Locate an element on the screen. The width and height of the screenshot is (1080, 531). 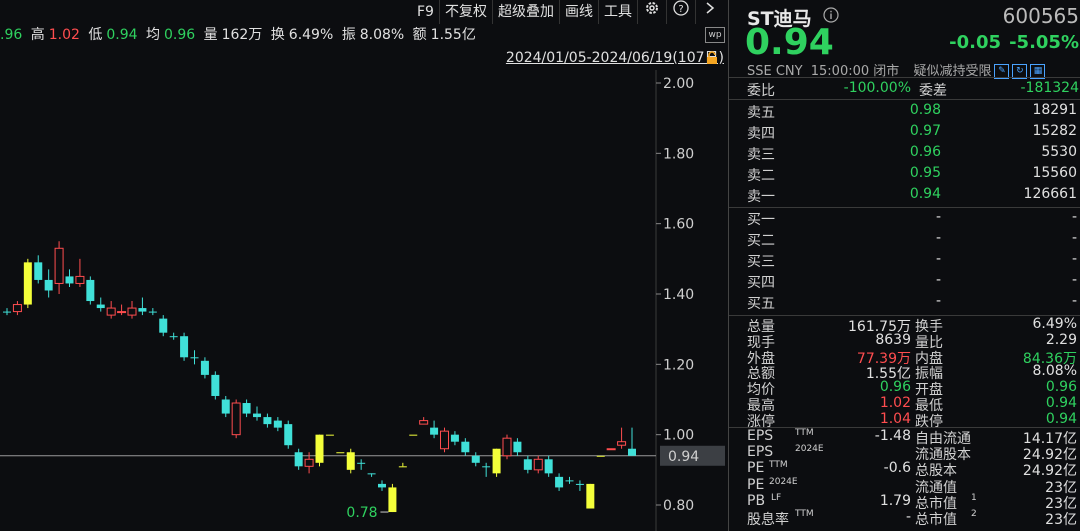
tools-button: 工具 is located at coordinates (617, 12).